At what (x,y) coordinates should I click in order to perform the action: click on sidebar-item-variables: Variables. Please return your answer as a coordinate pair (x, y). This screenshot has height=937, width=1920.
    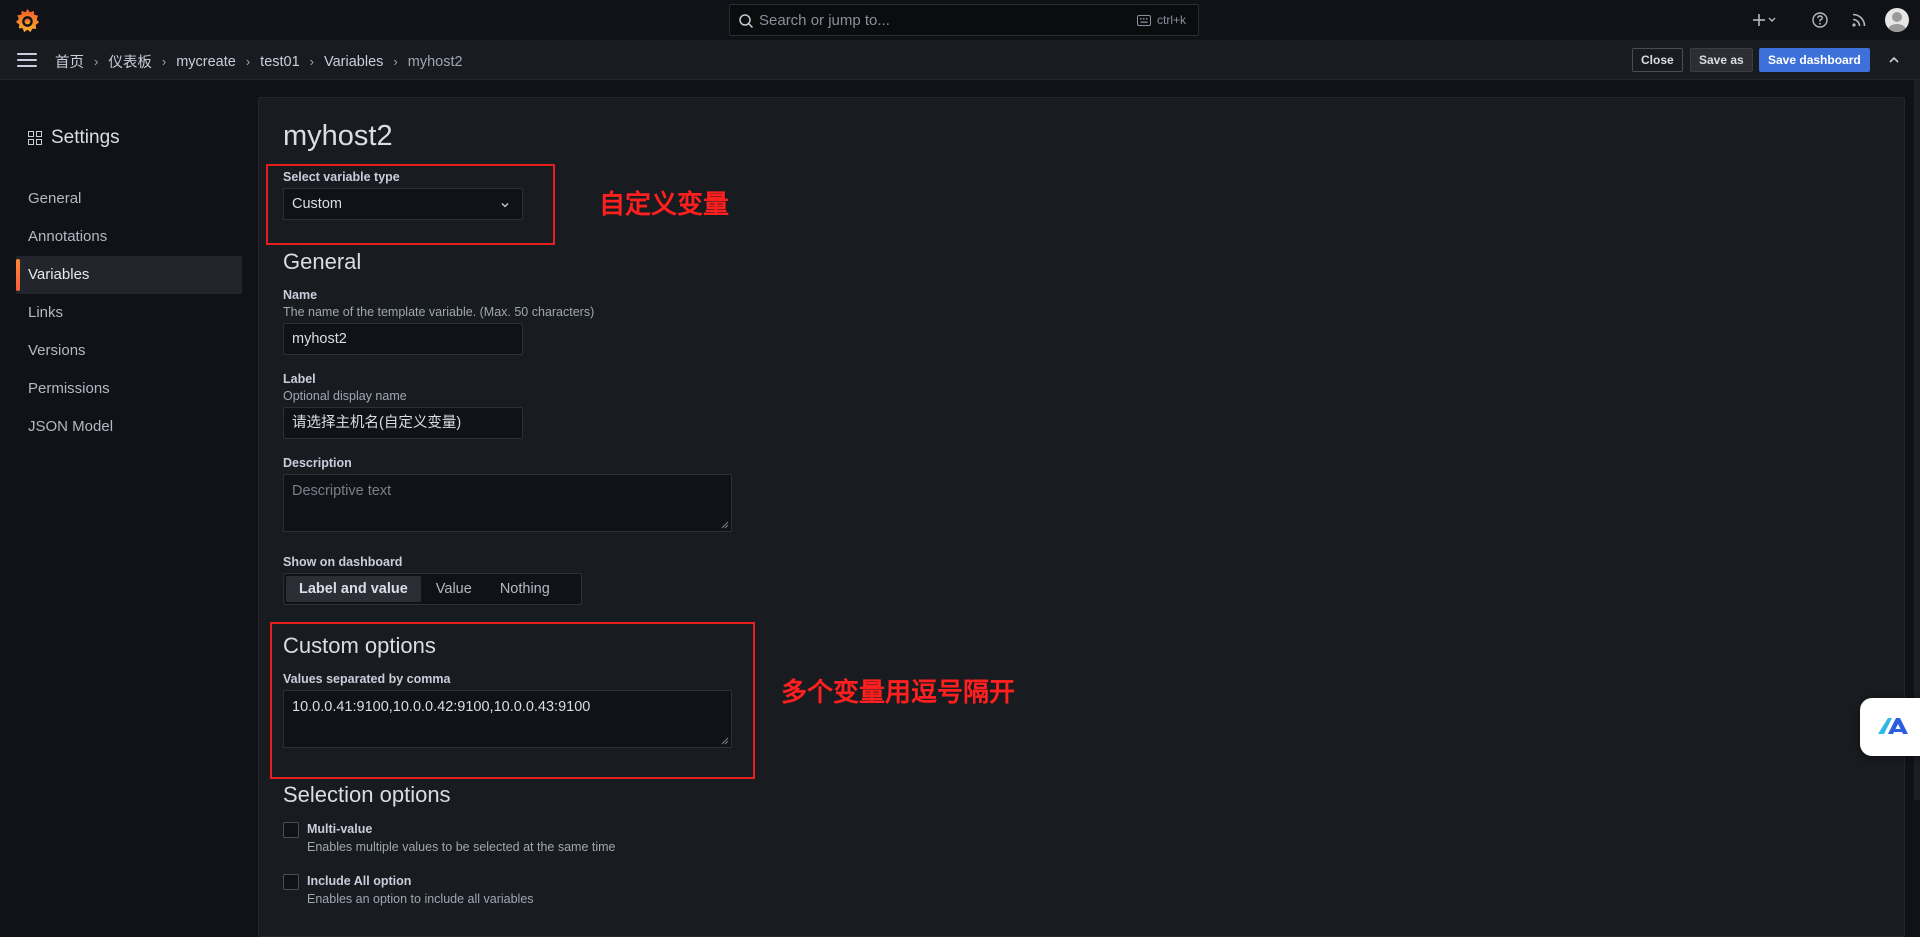
    Looking at the image, I should click on (129, 275).